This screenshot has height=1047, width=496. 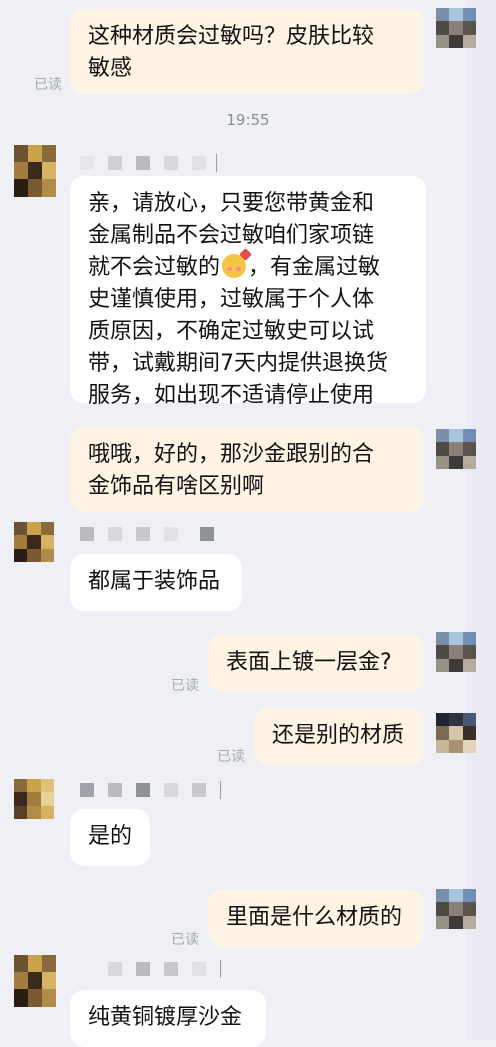 I want to click on message-bubble-incoming: 都属于装饰品, so click(x=156, y=582).